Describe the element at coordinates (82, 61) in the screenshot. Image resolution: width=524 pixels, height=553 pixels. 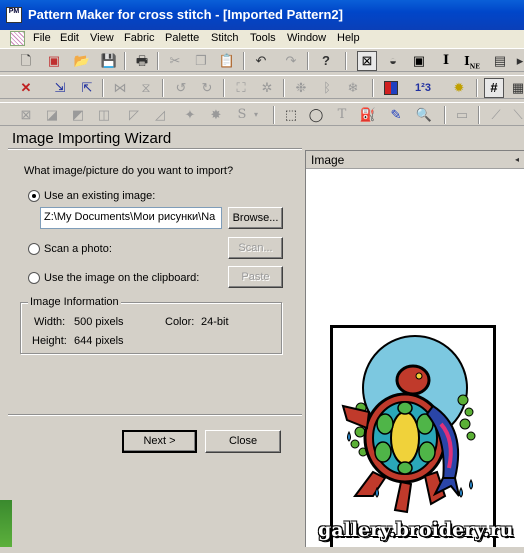
I see `open-icon: 📂` at that location.